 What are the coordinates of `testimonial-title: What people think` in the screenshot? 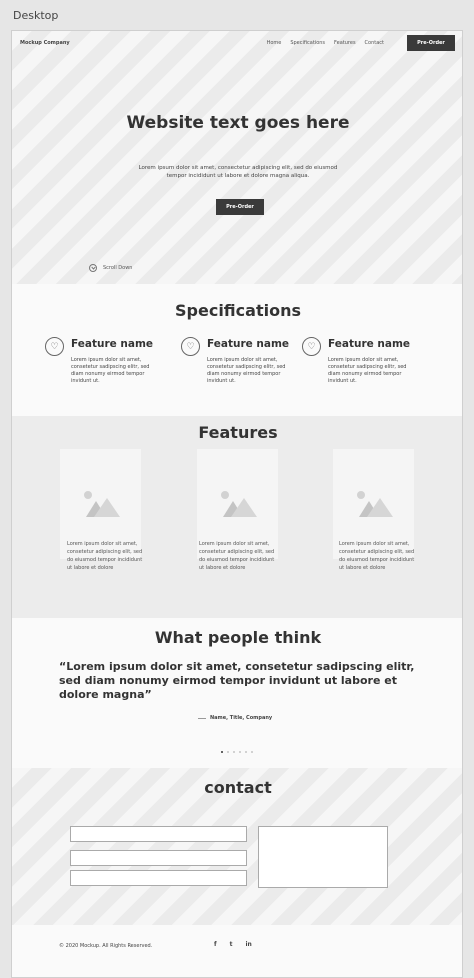 It's located at (238, 637).